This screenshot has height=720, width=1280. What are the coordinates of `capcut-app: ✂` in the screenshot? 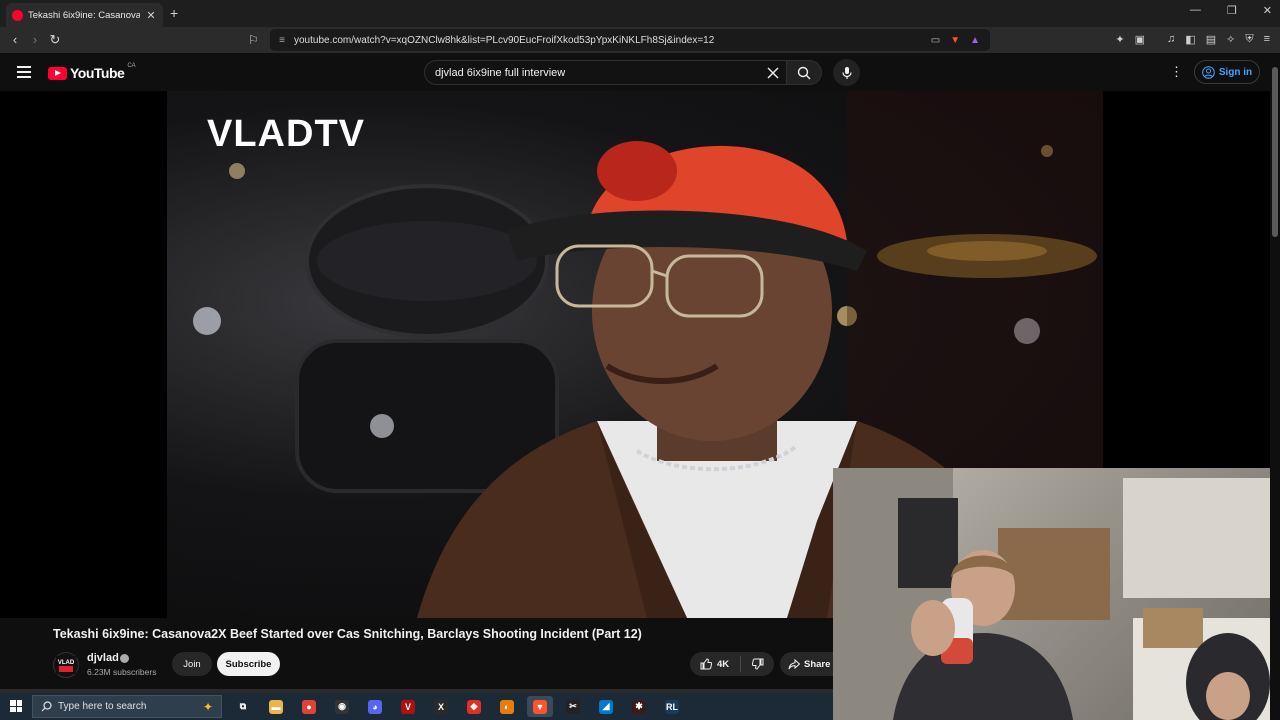 It's located at (573, 706).